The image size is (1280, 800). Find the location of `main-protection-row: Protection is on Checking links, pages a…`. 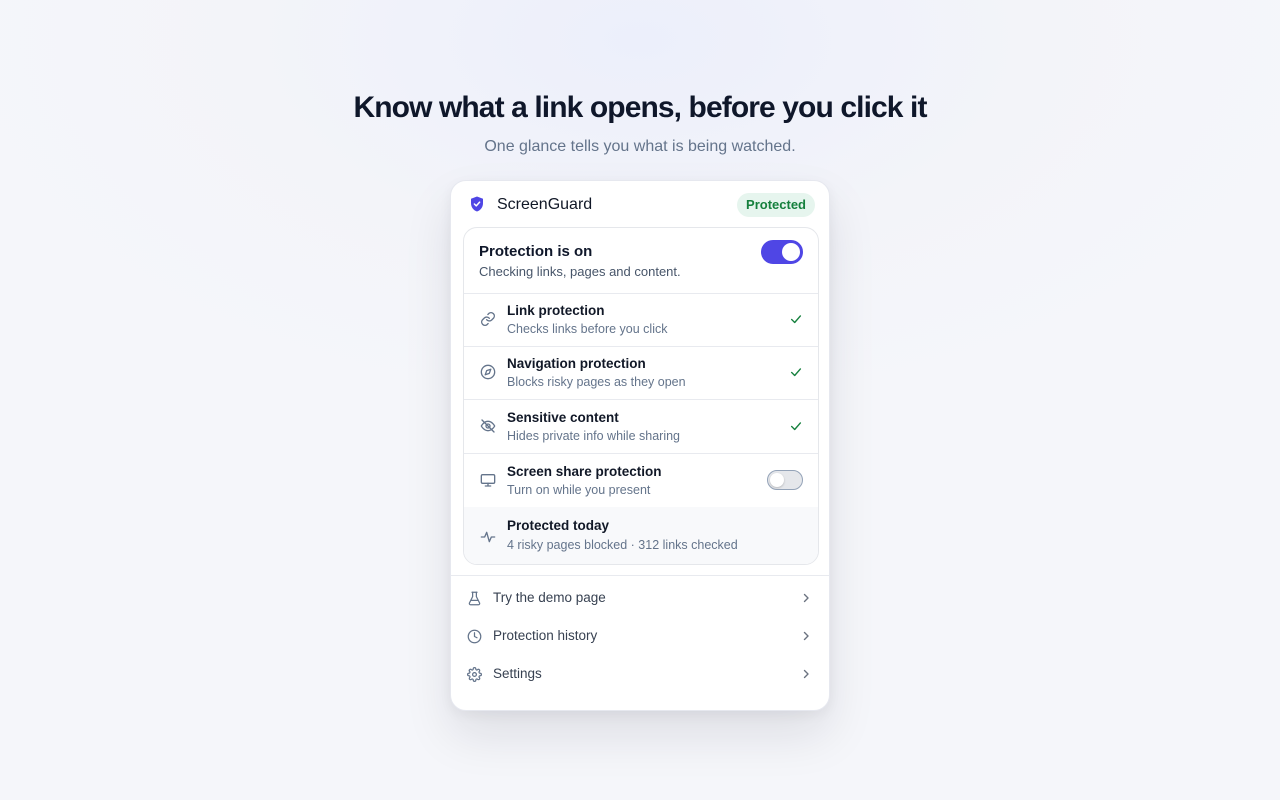

main-protection-row: Protection is on Checking links, pages a… is located at coordinates (641, 261).